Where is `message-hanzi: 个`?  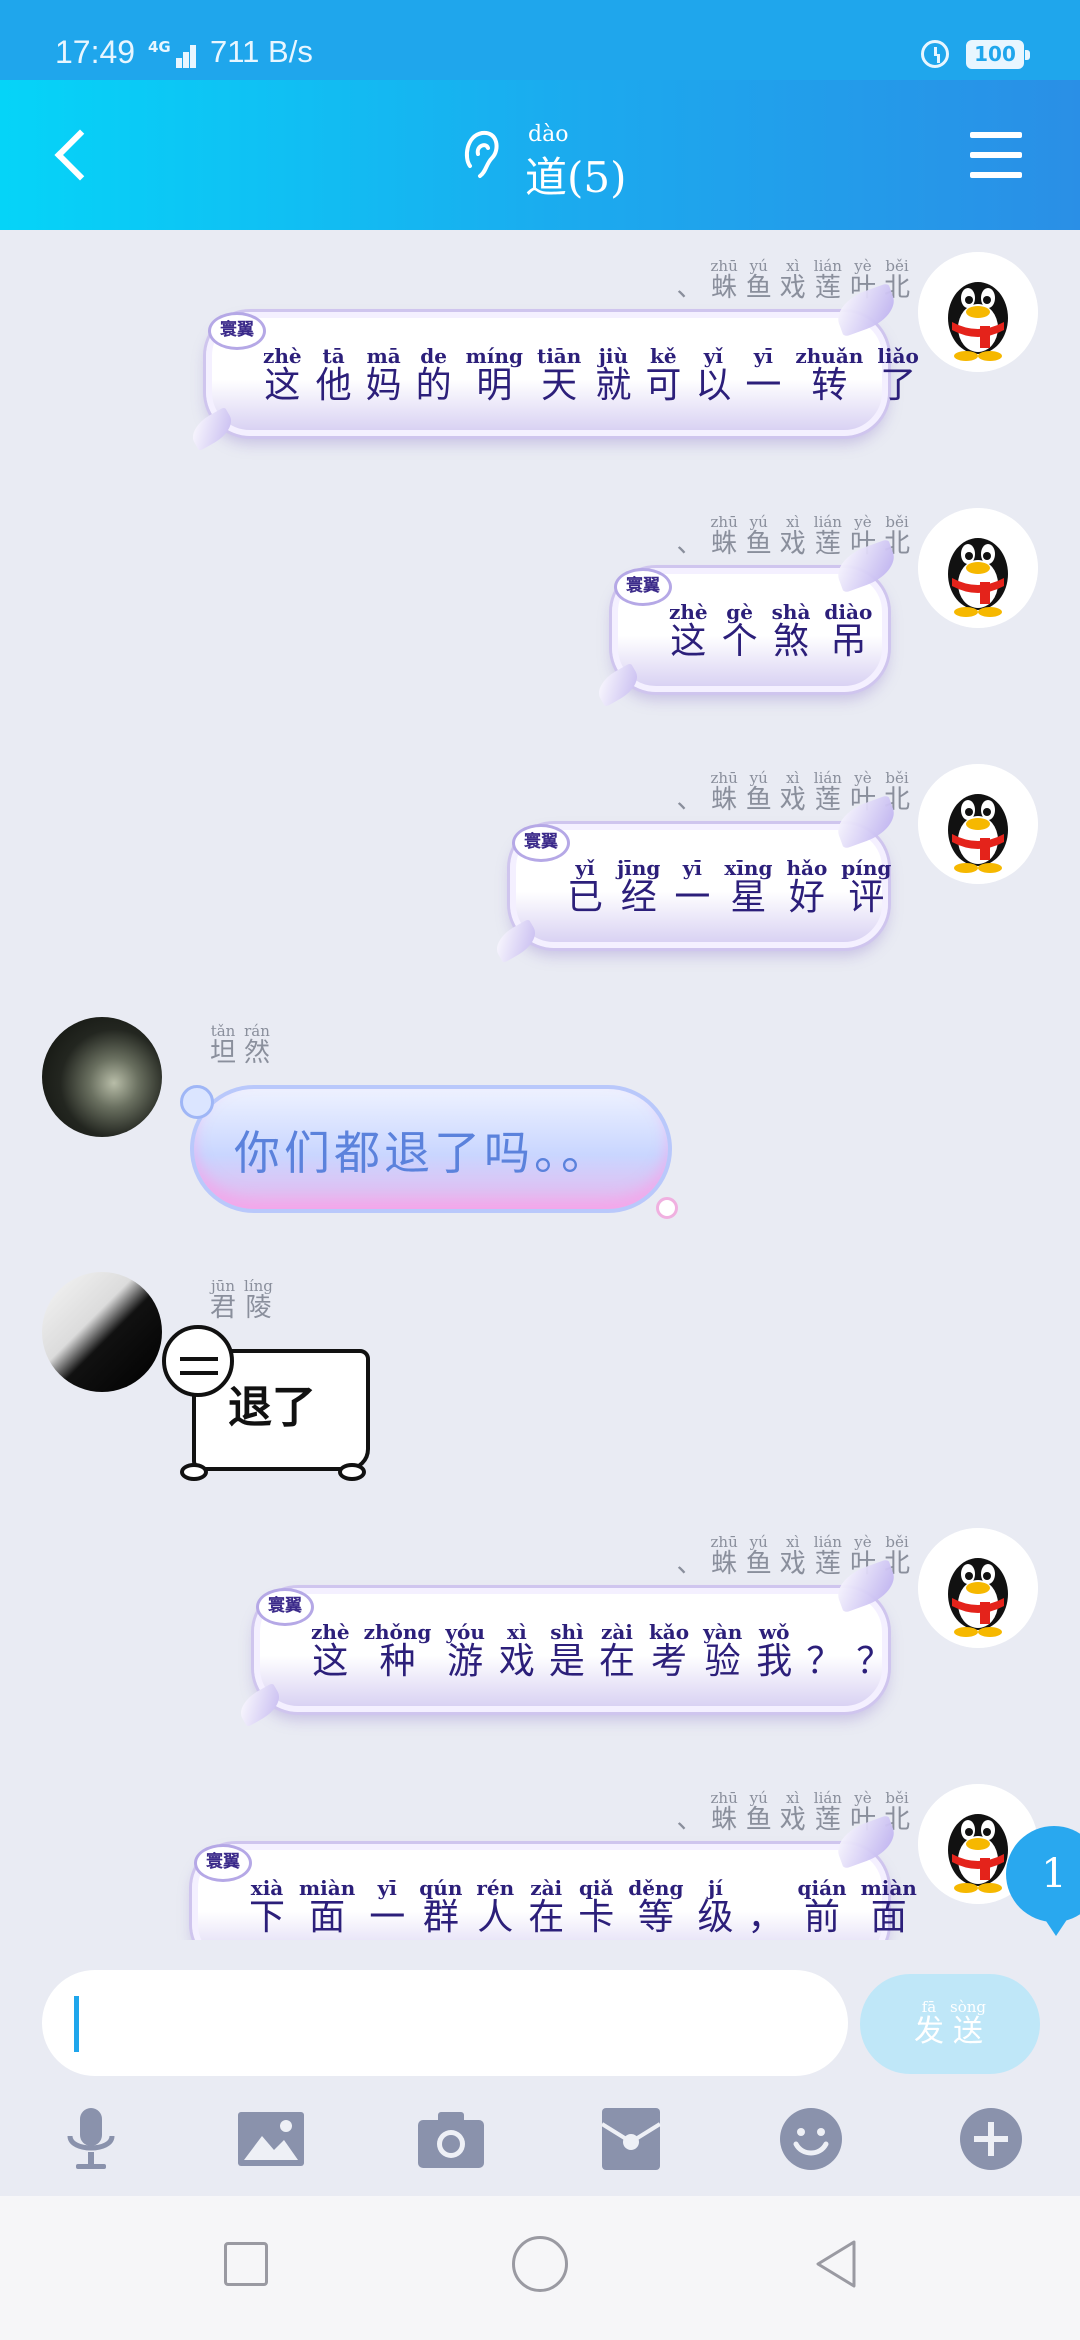 message-hanzi: 个 is located at coordinates (739, 641).